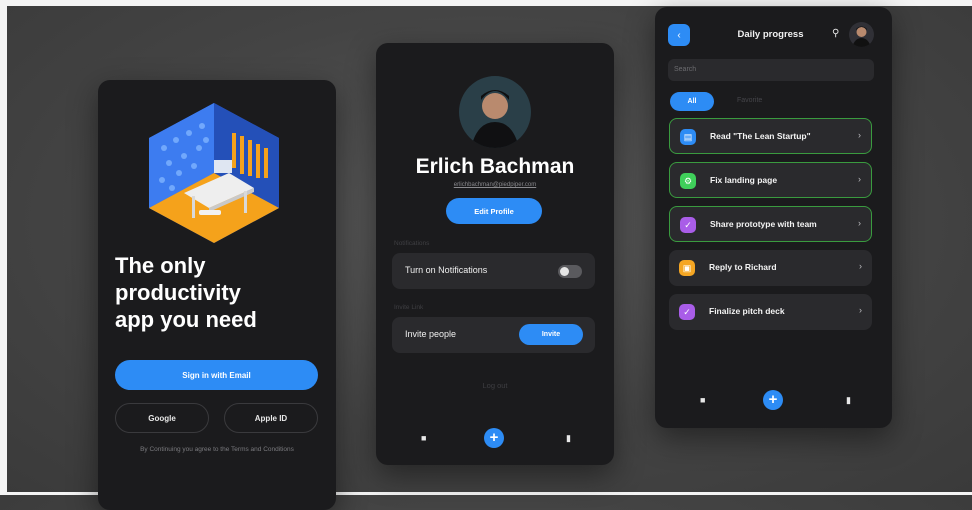  Describe the element at coordinates (495, 166) in the screenshot. I see `profile-name: Erlich Bachman` at that location.